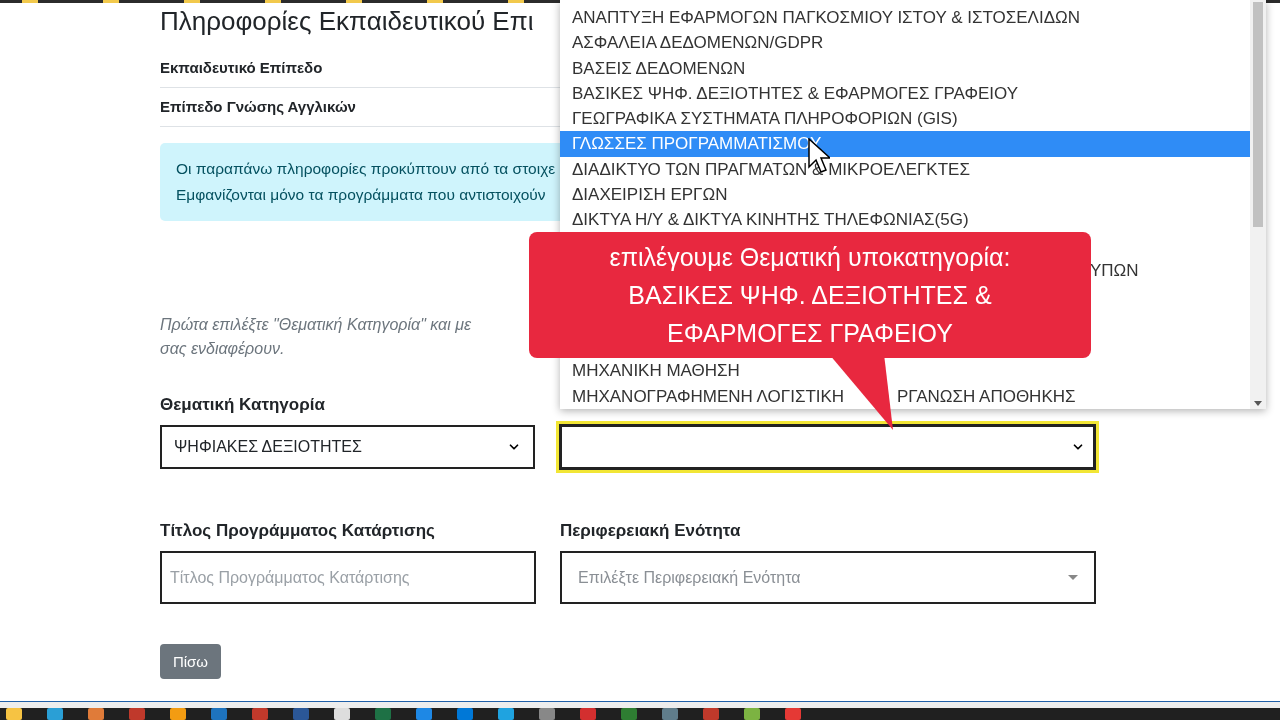 The image size is (1280, 720). Describe the element at coordinates (702, 396) in the screenshot. I see `dropdown-option: ΜΗΧΑΝΟΓΡΑΦΗΜΕΝΗ ΛΟΓΙΣΤΙΚΗ` at that location.